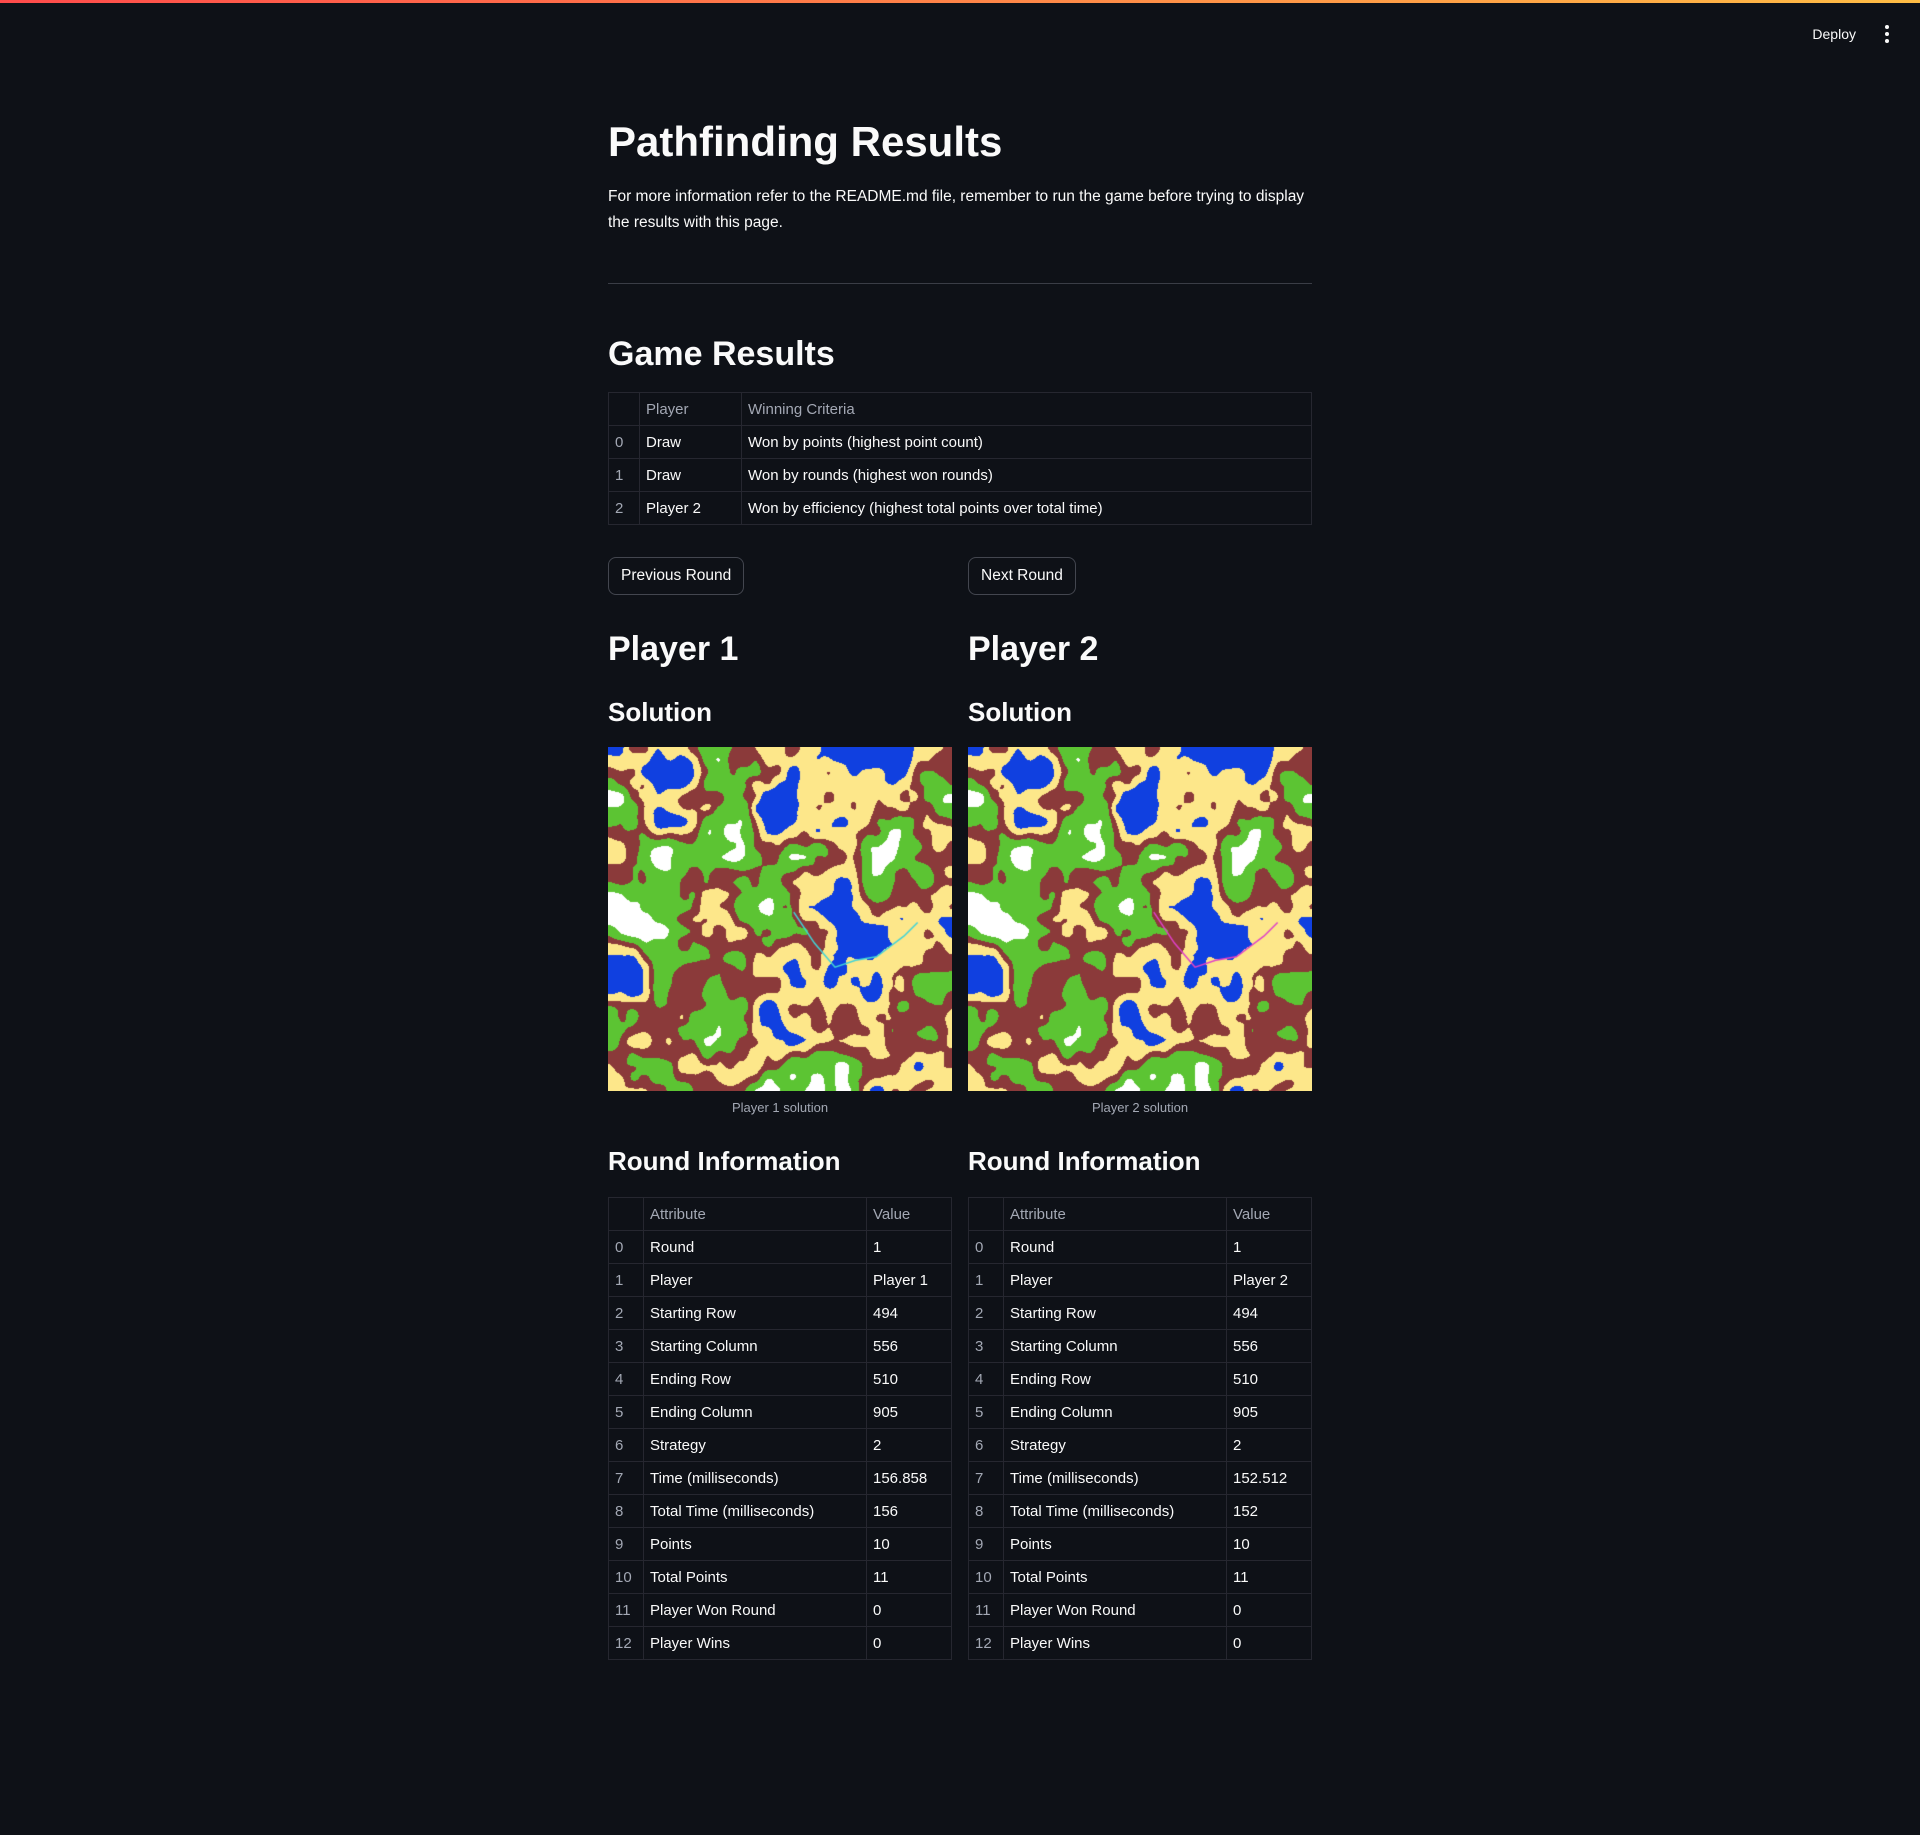 This screenshot has width=1920, height=1835. I want to click on deploy-button: Deploy, so click(1834, 34).